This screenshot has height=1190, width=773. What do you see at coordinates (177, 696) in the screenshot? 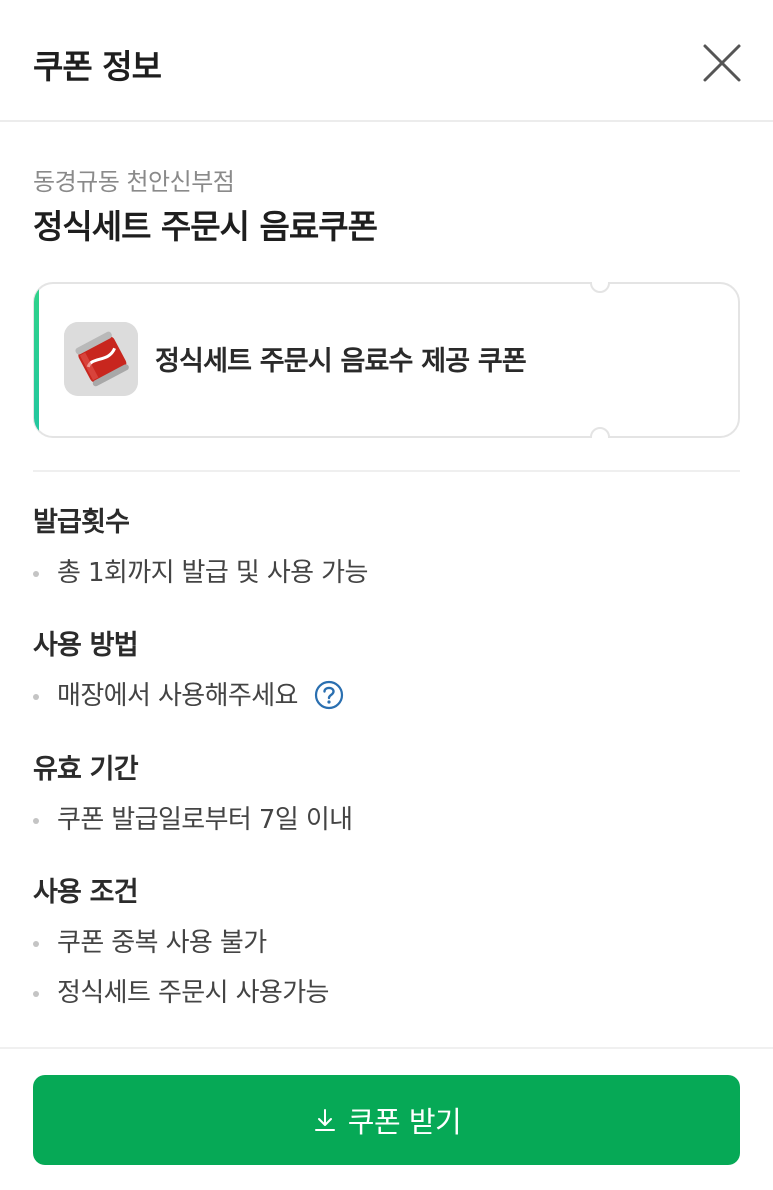
I see `list-item-text: 매장에서 사용해주세요` at bounding box center [177, 696].